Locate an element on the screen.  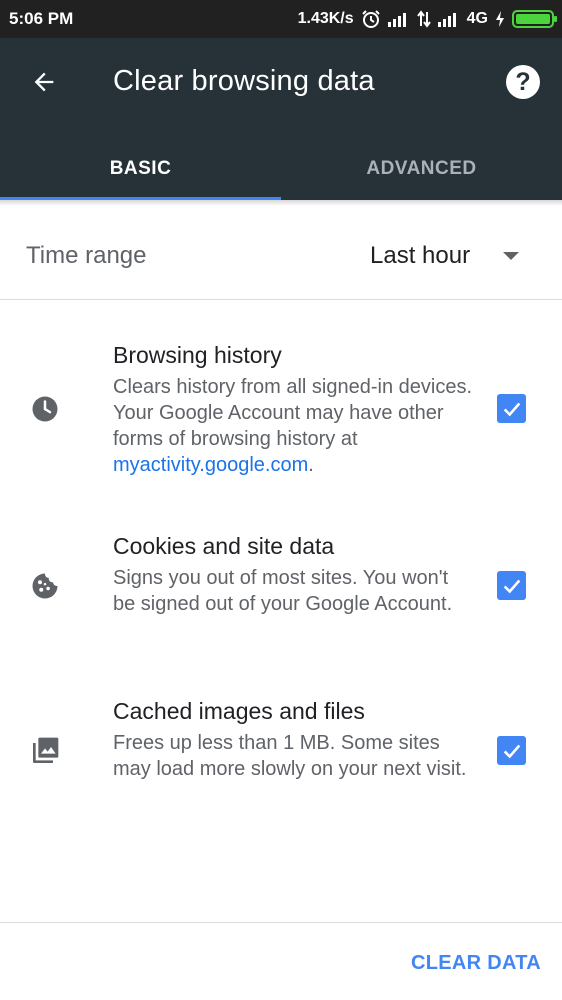
data-arrows-icon is located at coordinates (423, 19).